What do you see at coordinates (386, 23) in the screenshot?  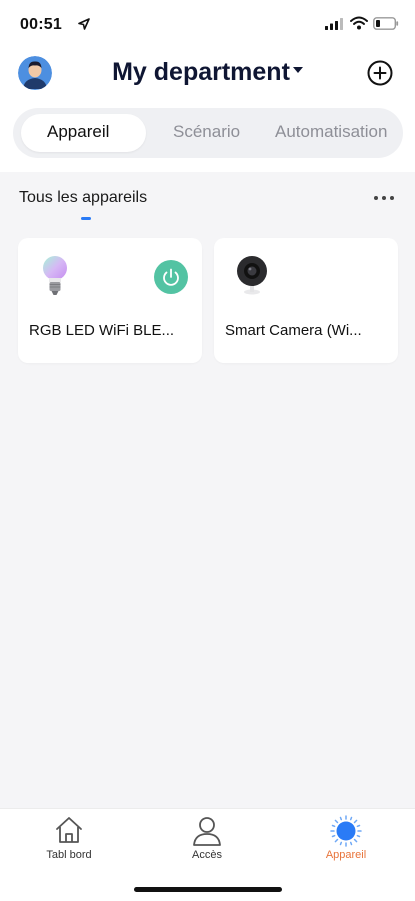 I see `battery-icon` at bounding box center [386, 23].